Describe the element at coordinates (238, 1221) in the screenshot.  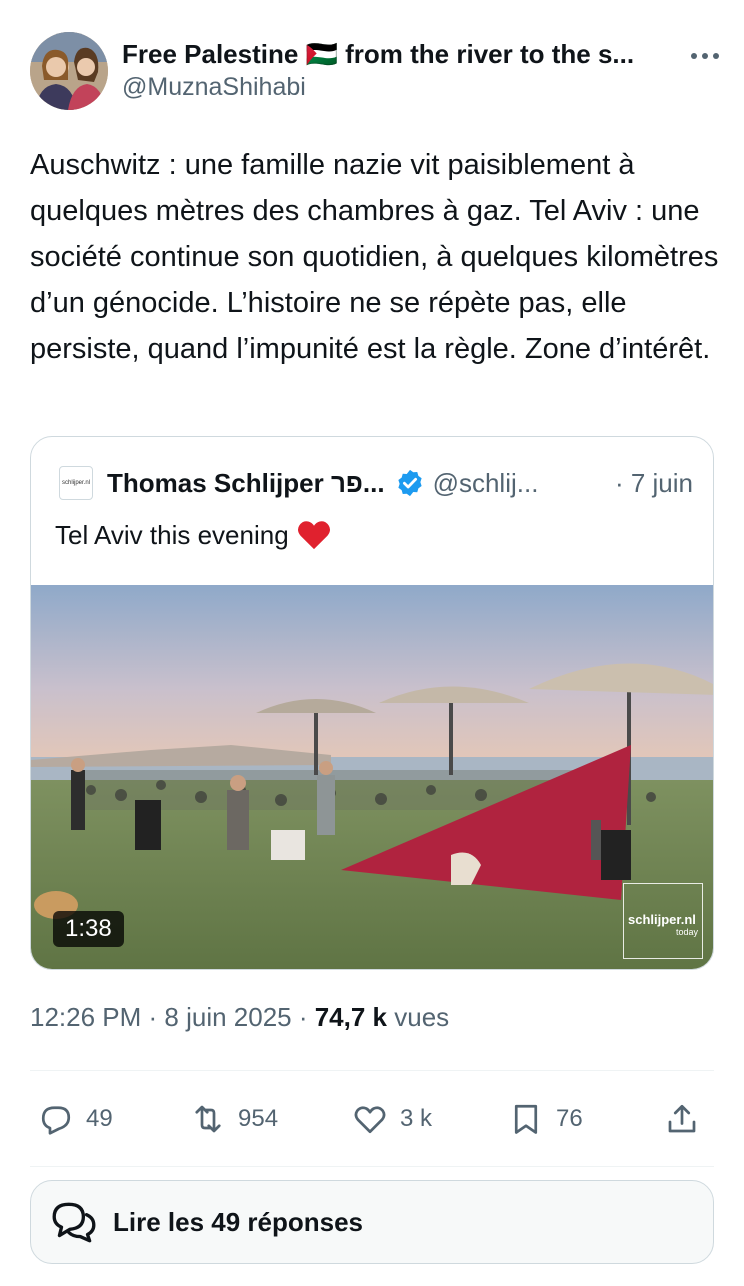
I see `read-replies-label: Lire les 49 réponses` at that location.